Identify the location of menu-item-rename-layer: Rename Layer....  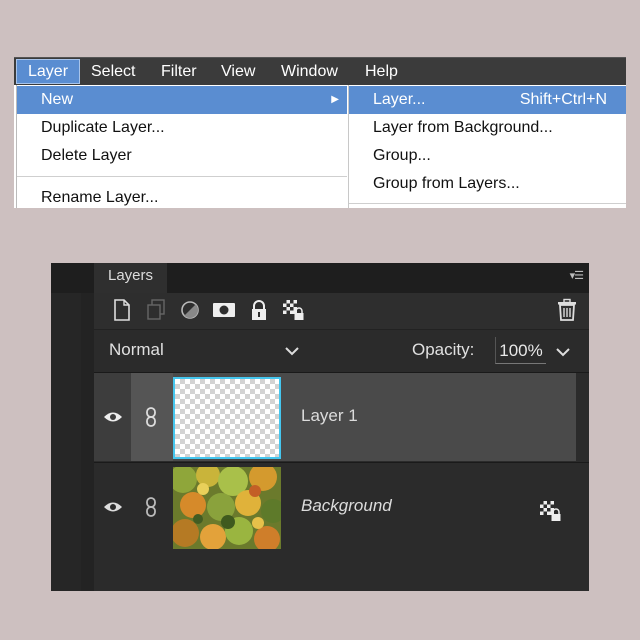
(182, 196).